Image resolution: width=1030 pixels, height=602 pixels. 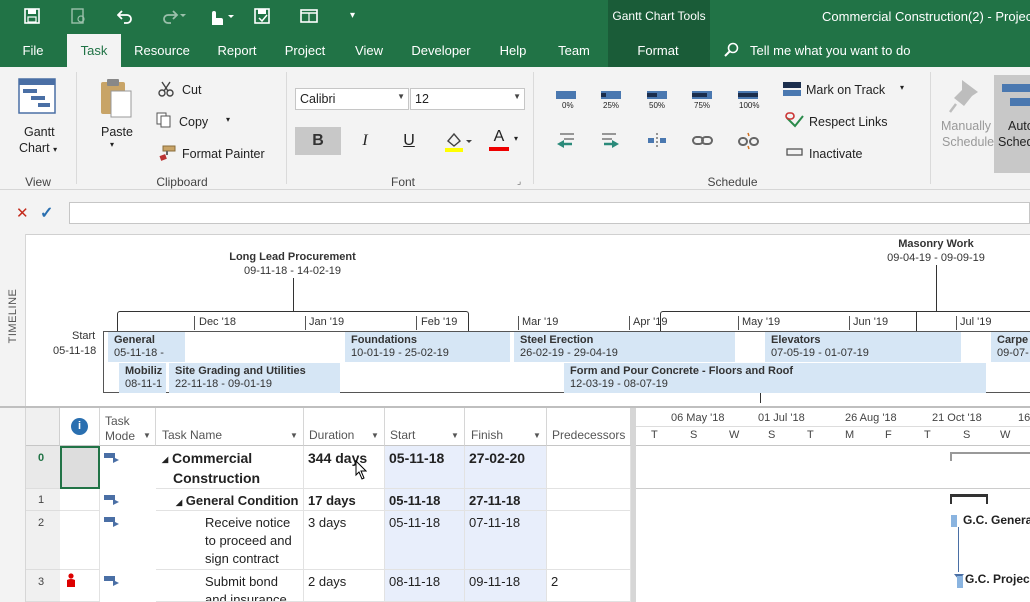 What do you see at coordinates (516, 138) in the screenshot?
I see `font-color-dropdown-icon: ▾` at bounding box center [516, 138].